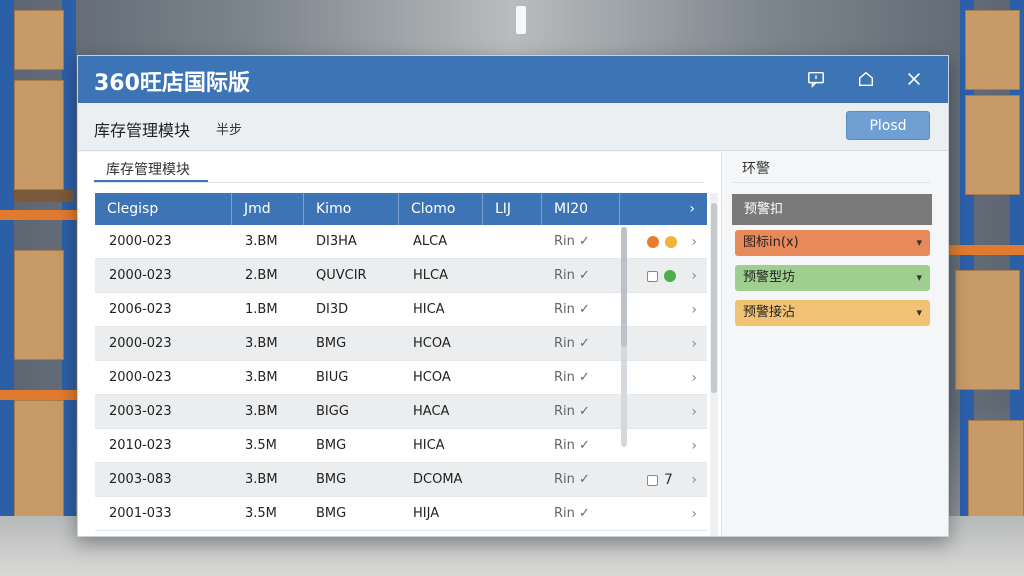 The width and height of the screenshot is (1024, 576). What do you see at coordinates (624, 287) in the screenshot?
I see `inner-scroll-thumb` at bounding box center [624, 287].